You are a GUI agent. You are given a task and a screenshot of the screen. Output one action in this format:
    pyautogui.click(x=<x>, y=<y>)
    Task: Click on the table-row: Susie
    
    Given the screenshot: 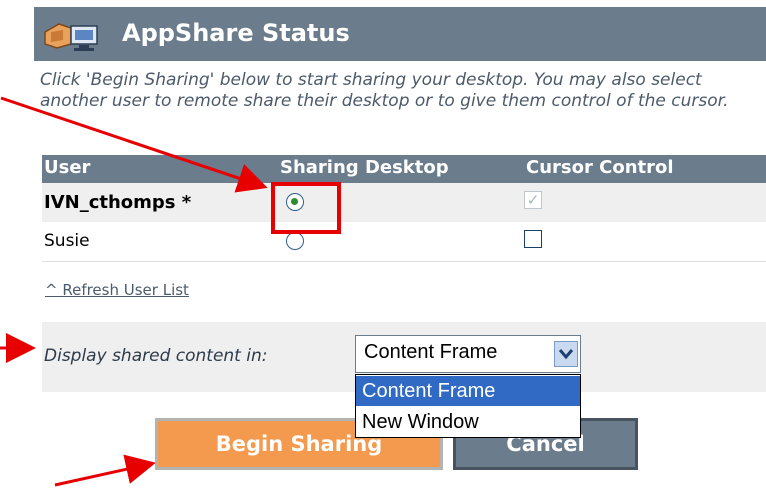 What is the action you would take?
    pyautogui.click(x=404, y=242)
    